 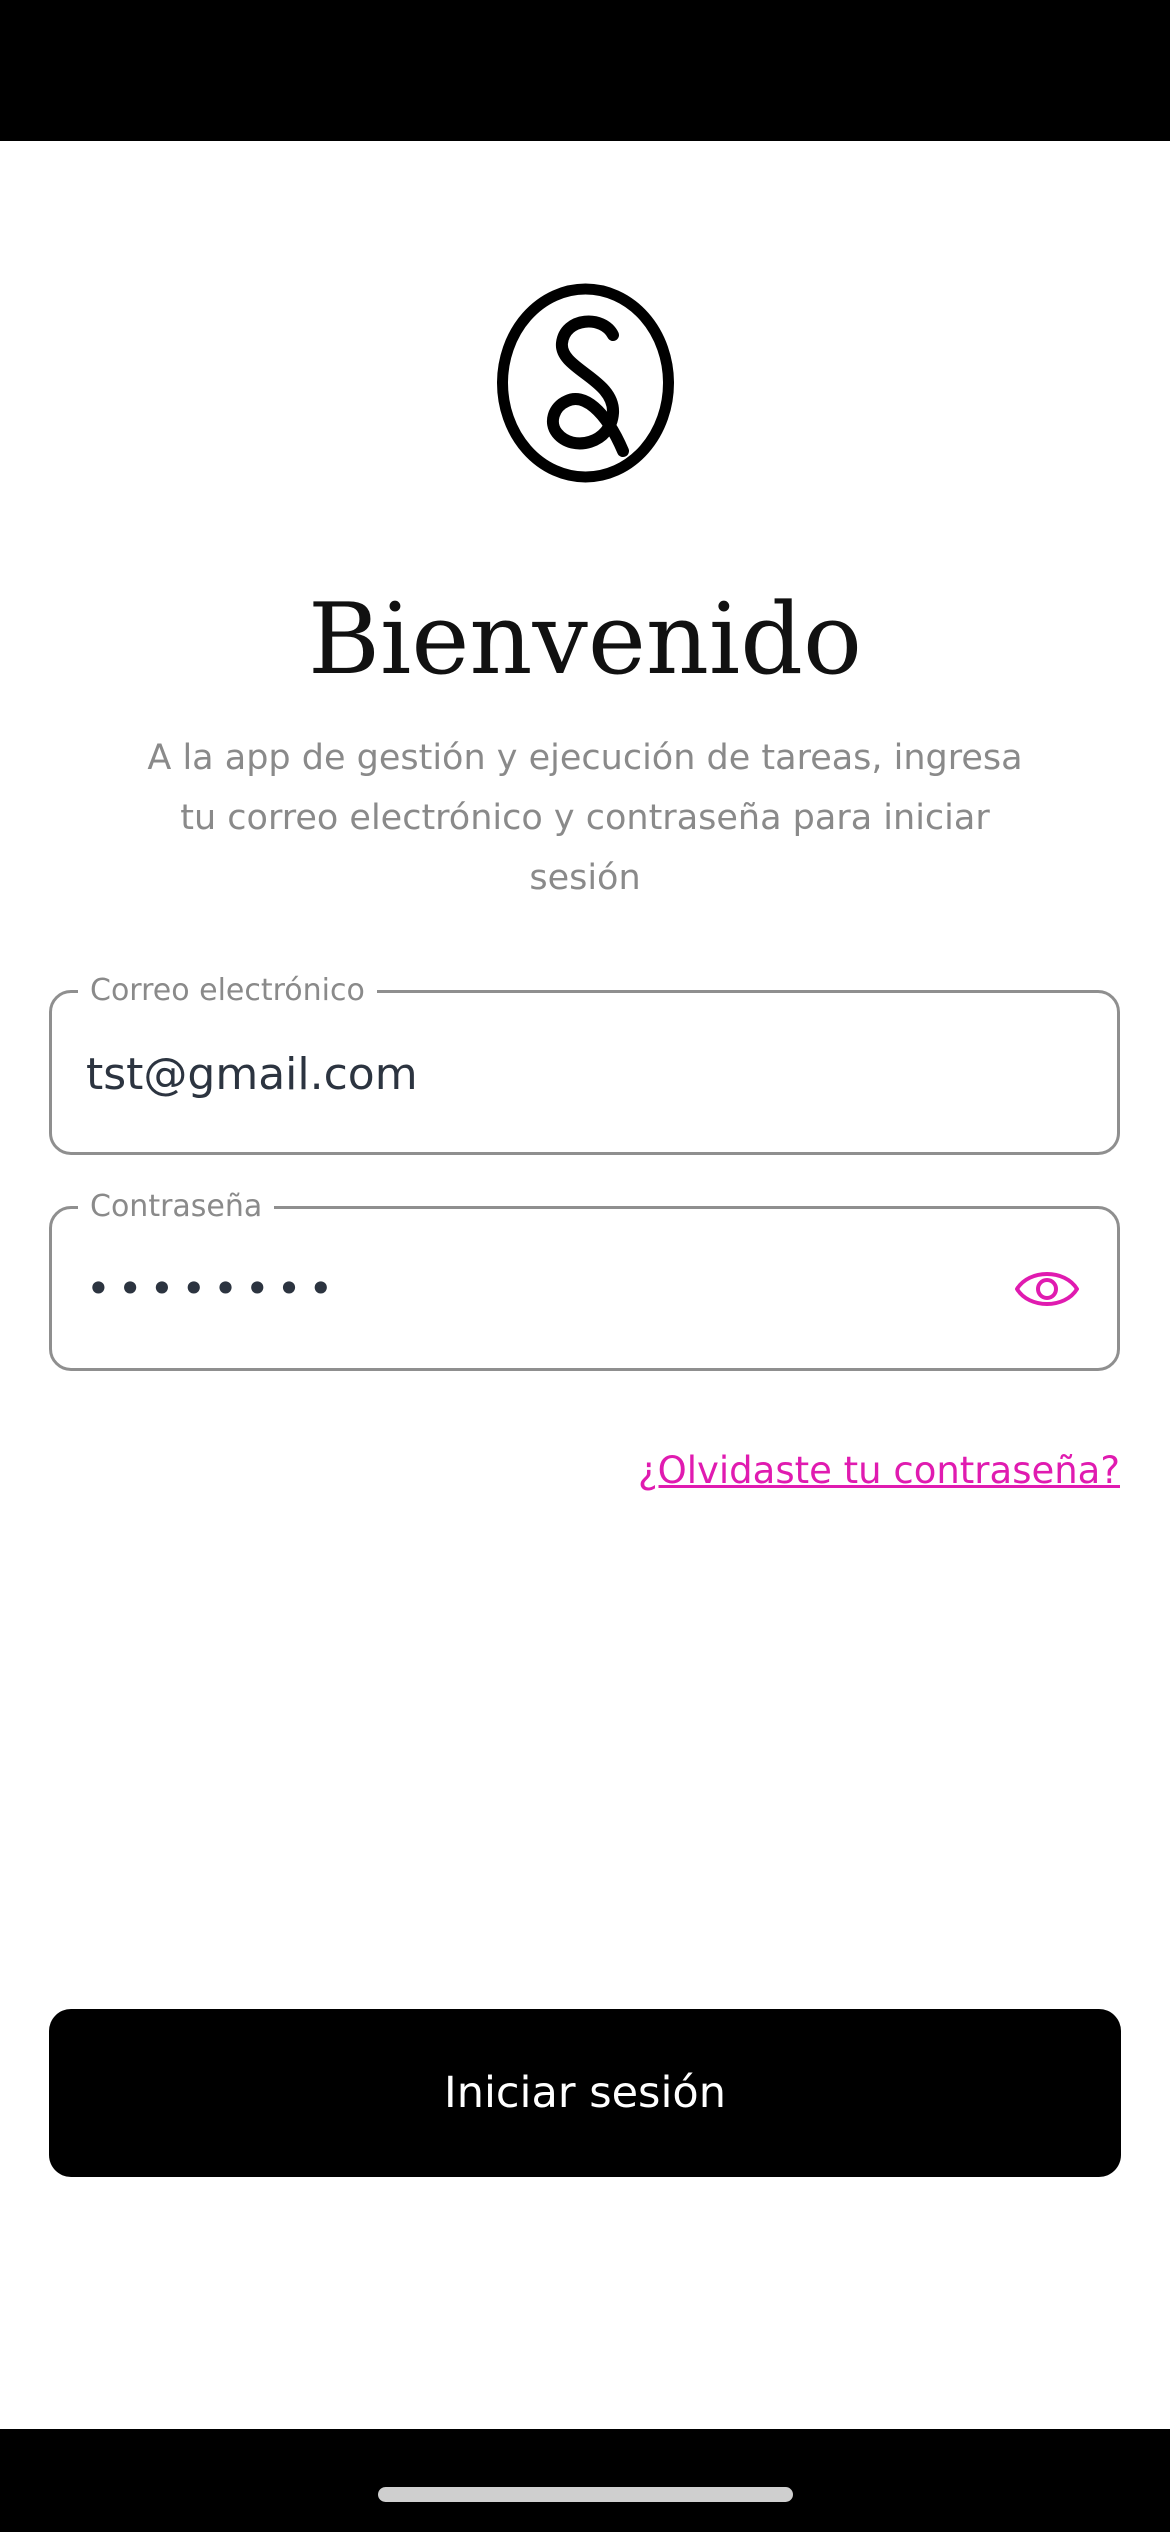 I want to click on email-input: tst@gmail.com, so click(x=252, y=1075).